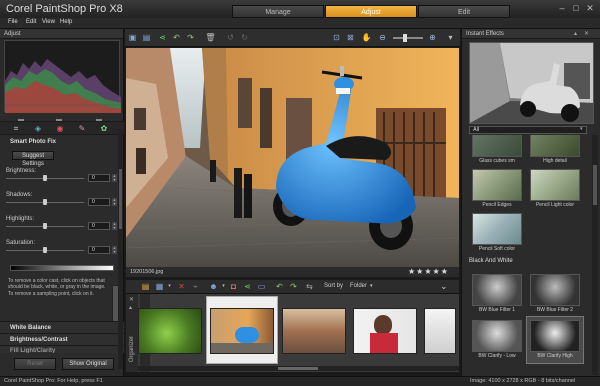 This screenshot has width=600, height=386. I want to click on effect-label: Glass cubes sm, so click(497, 161).